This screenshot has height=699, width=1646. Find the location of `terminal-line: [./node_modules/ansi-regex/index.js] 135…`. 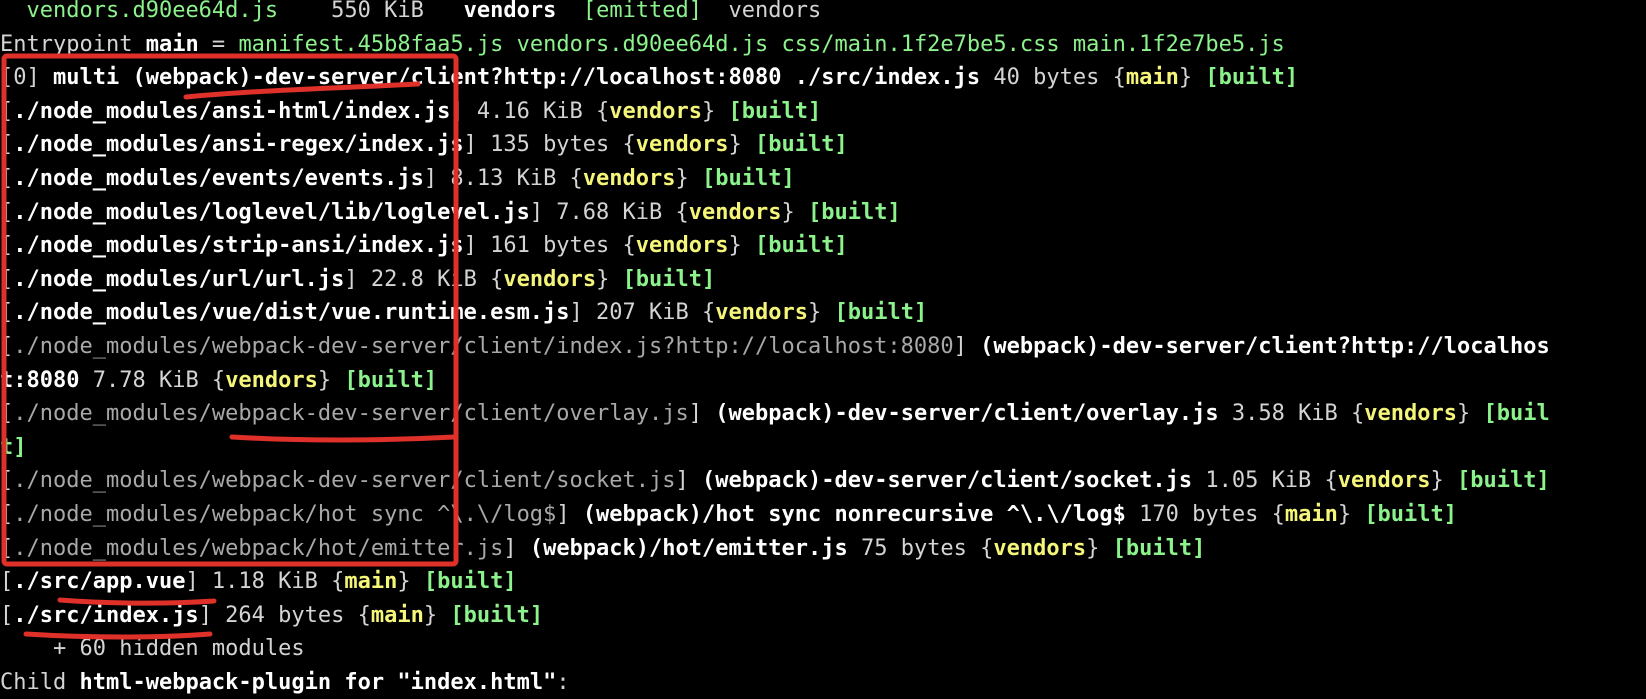

terminal-line: [./node_modules/ansi-regex/index.js] 135… is located at coordinates (823, 145).